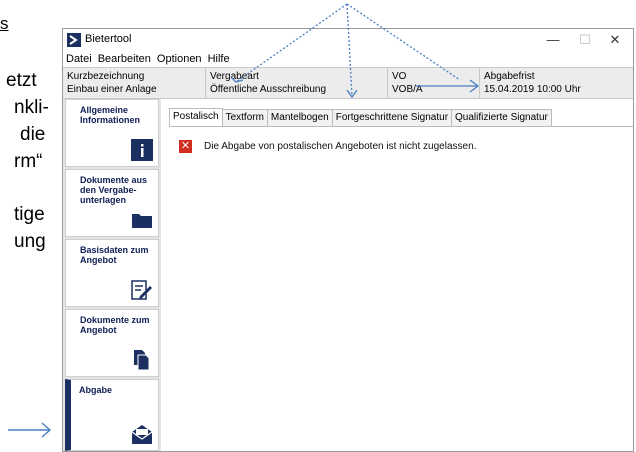 This screenshot has height=452, width=636. What do you see at coordinates (392, 117) in the screenshot?
I see `tab-fortgeschrittene-signatur: Fortgeschrittene Signatur` at bounding box center [392, 117].